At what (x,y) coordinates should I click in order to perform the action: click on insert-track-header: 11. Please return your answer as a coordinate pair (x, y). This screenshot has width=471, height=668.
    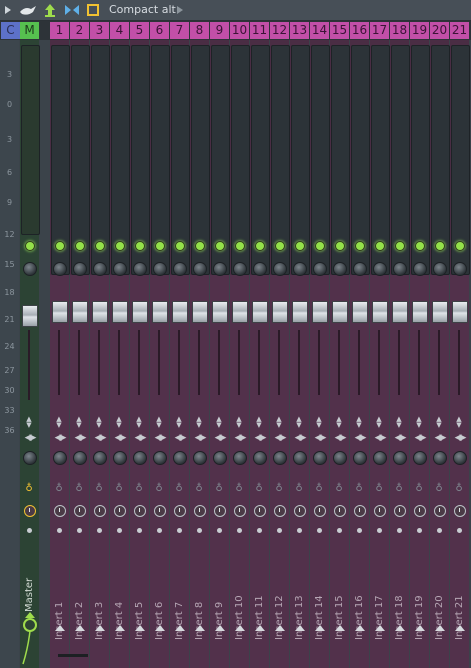
    Looking at the image, I should click on (259, 30).